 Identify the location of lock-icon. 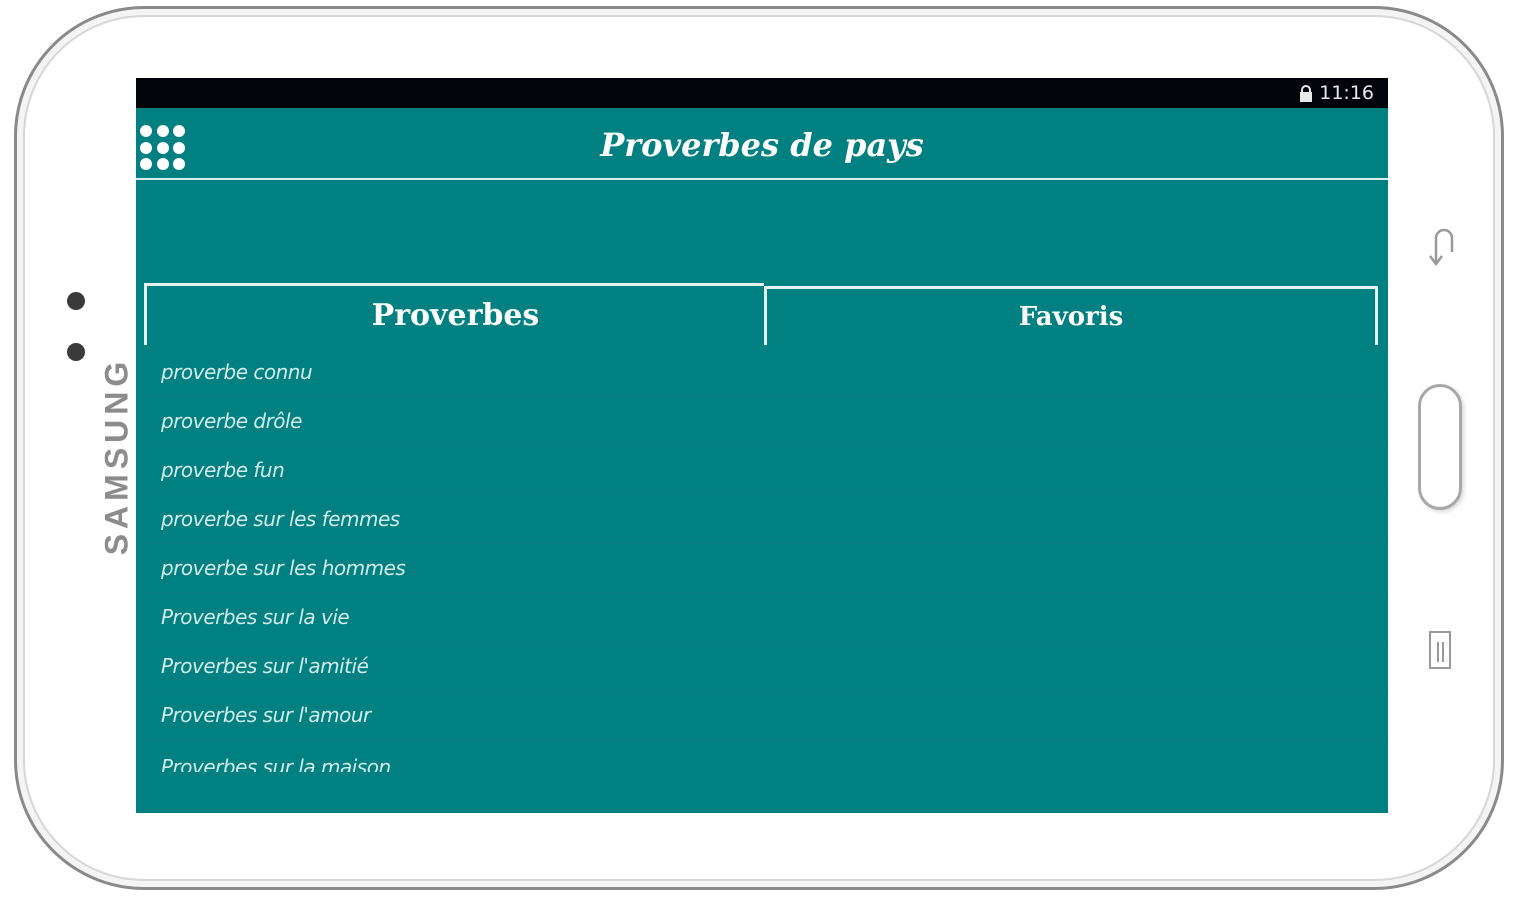
(1306, 93).